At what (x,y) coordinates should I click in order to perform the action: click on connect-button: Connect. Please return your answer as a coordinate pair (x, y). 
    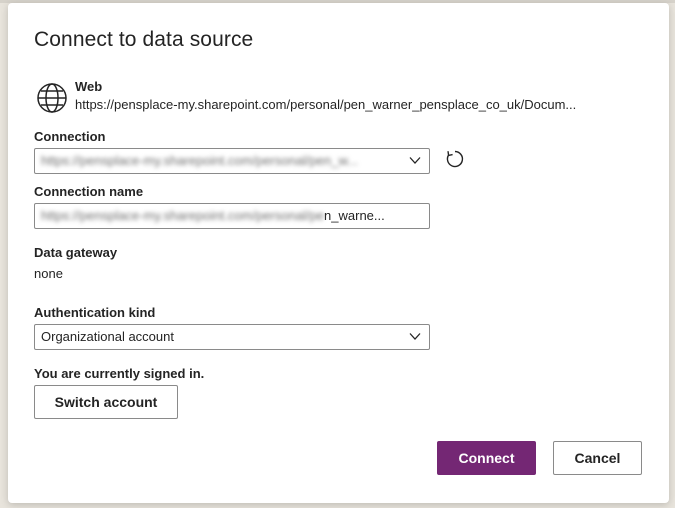
    Looking at the image, I should click on (486, 458).